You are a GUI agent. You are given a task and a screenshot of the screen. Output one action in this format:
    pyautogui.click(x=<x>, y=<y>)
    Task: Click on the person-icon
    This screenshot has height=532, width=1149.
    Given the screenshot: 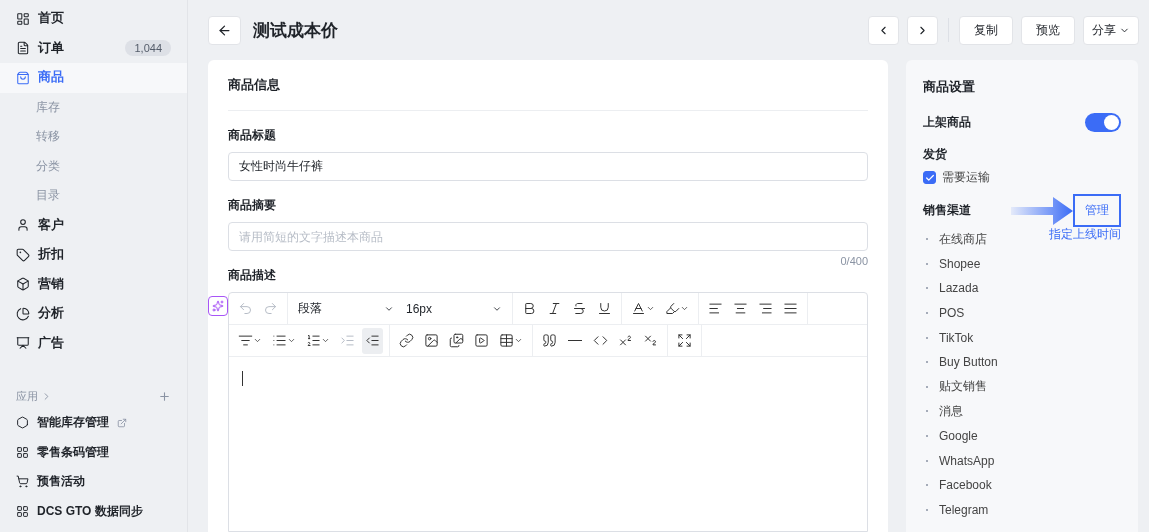 What is the action you would take?
    pyautogui.click(x=23, y=225)
    